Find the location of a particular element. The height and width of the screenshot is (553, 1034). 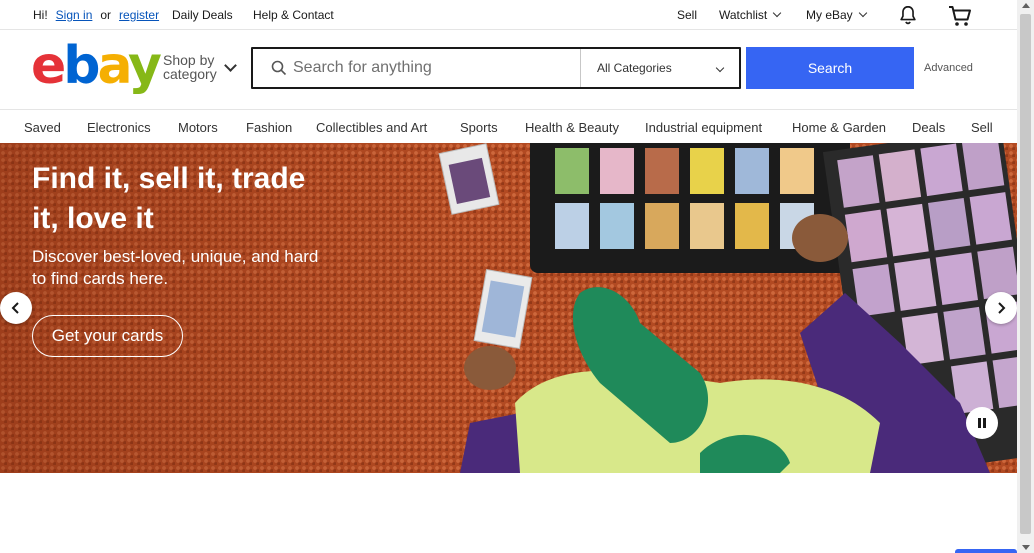

vertical-scrollbar is located at coordinates (1025, 276).